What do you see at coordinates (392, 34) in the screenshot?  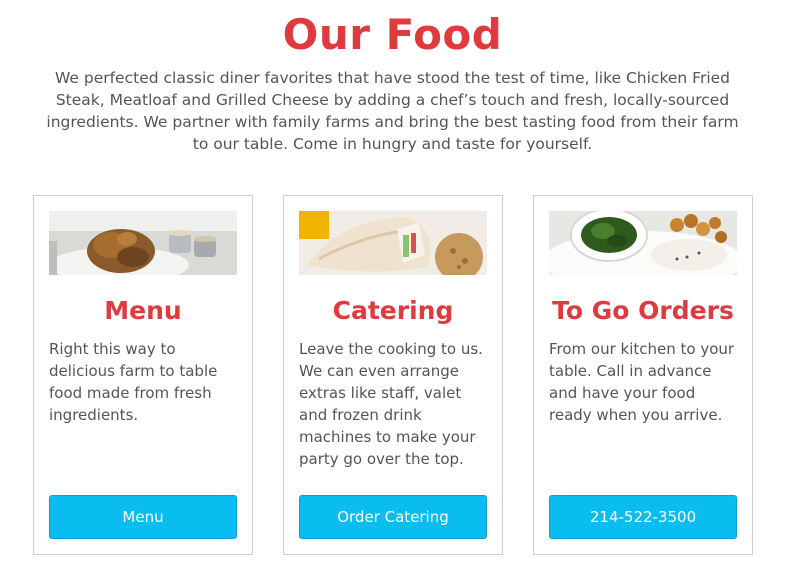 I see `page-title: Our Food` at bounding box center [392, 34].